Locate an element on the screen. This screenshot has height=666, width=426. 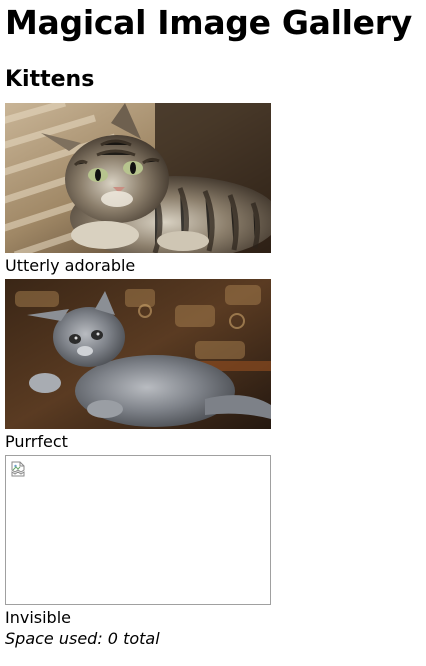
grey-kitten-image is located at coordinates (138, 354).